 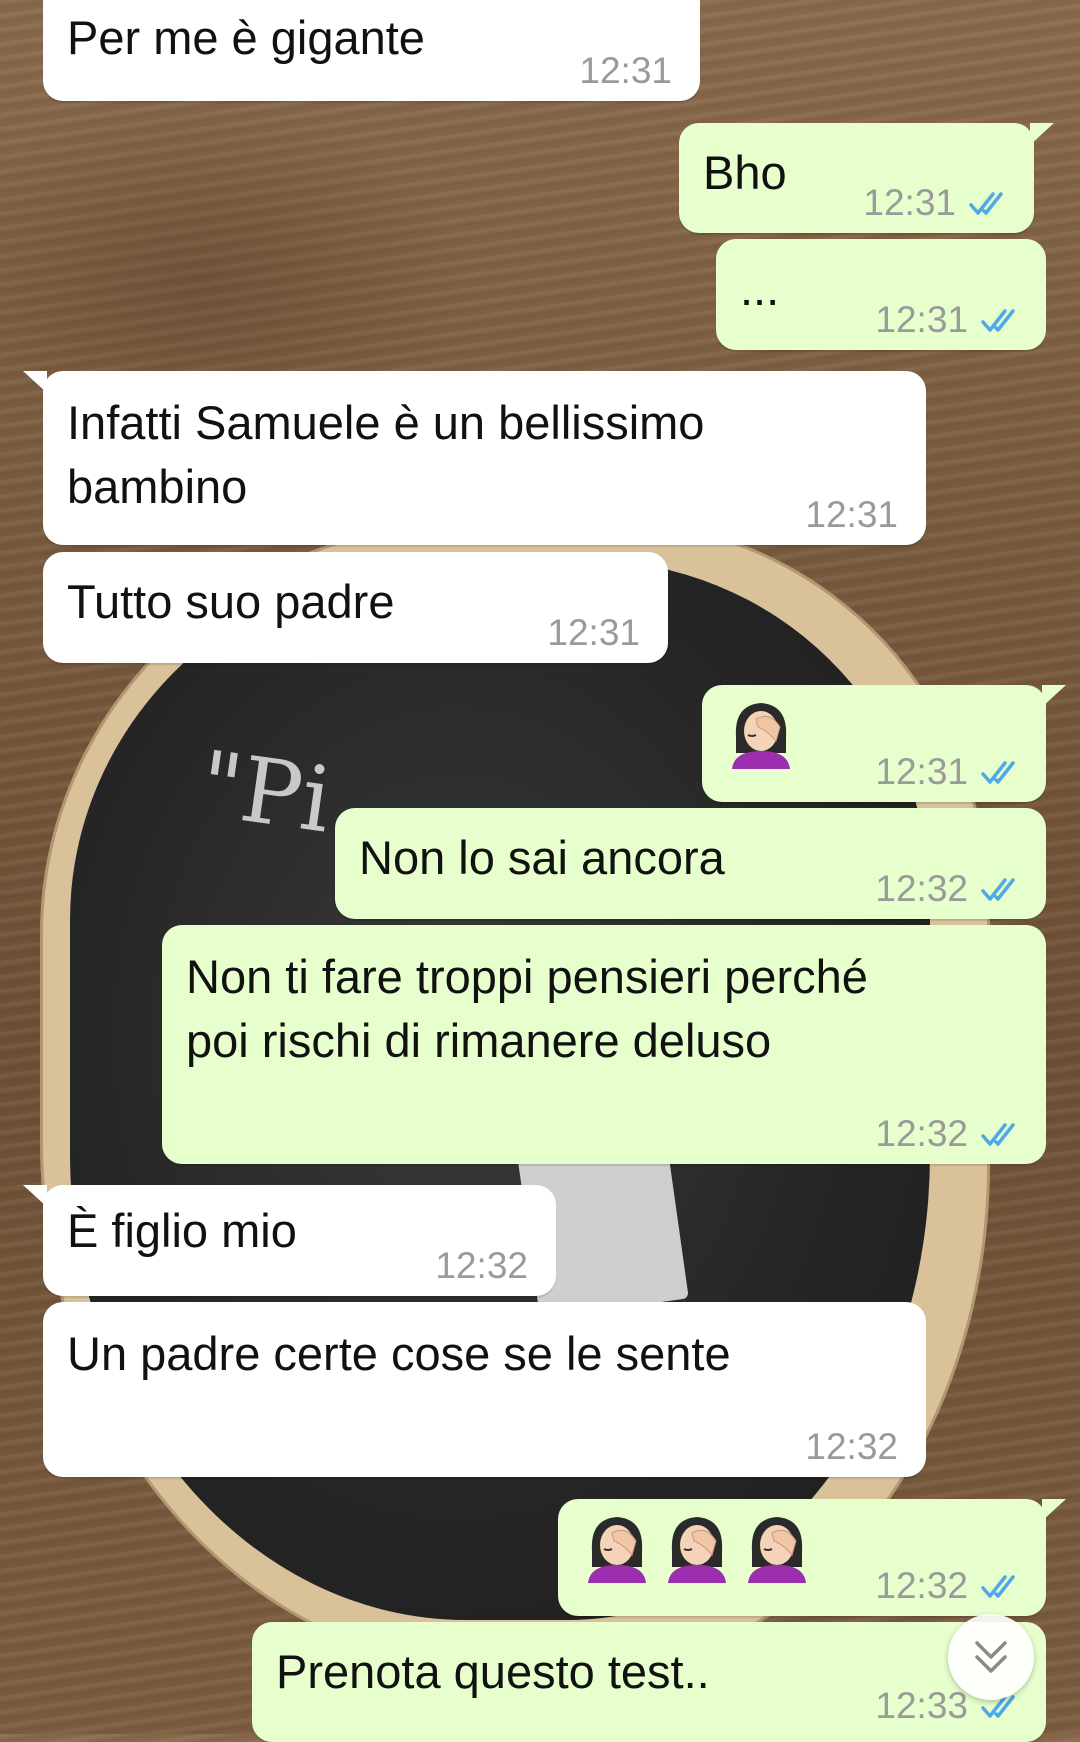 I want to click on message-text: Infatti Samuele è un bellissimo bambino, so click(x=386, y=454).